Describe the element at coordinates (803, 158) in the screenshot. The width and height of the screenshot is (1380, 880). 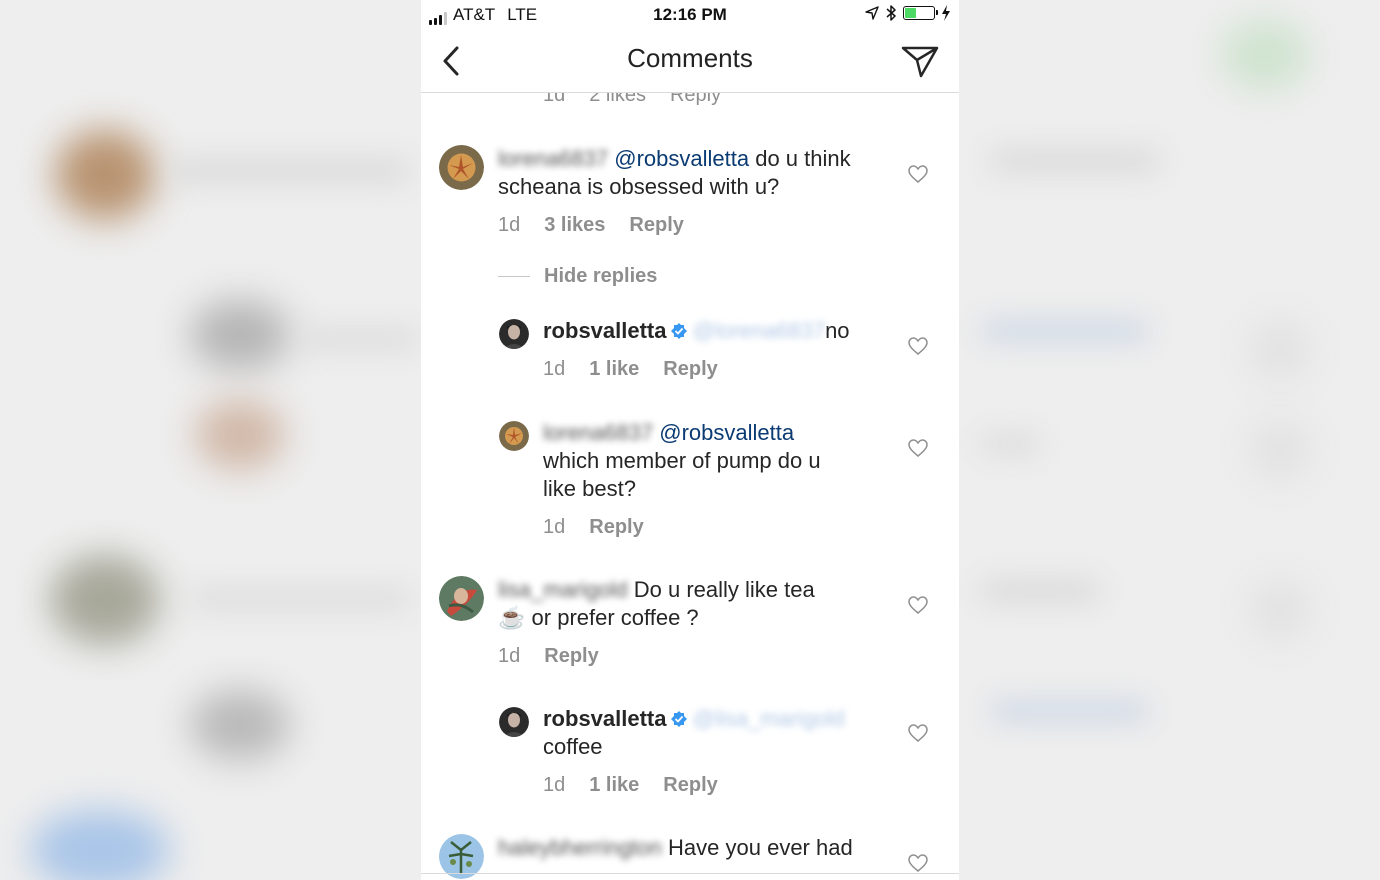
I see `comment-text: do u think` at that location.